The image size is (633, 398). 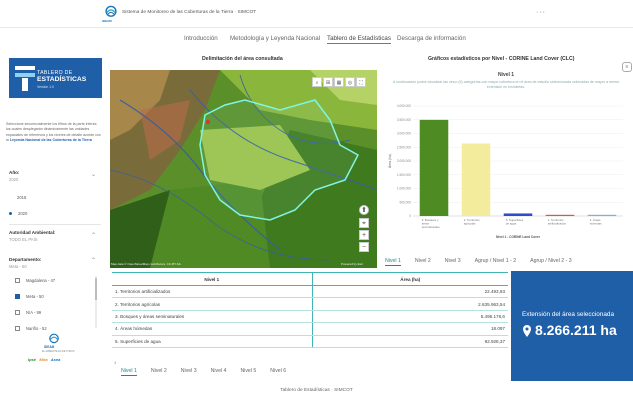 I want to click on y-tick-label: 1.500.000, so click(x=404, y=175).